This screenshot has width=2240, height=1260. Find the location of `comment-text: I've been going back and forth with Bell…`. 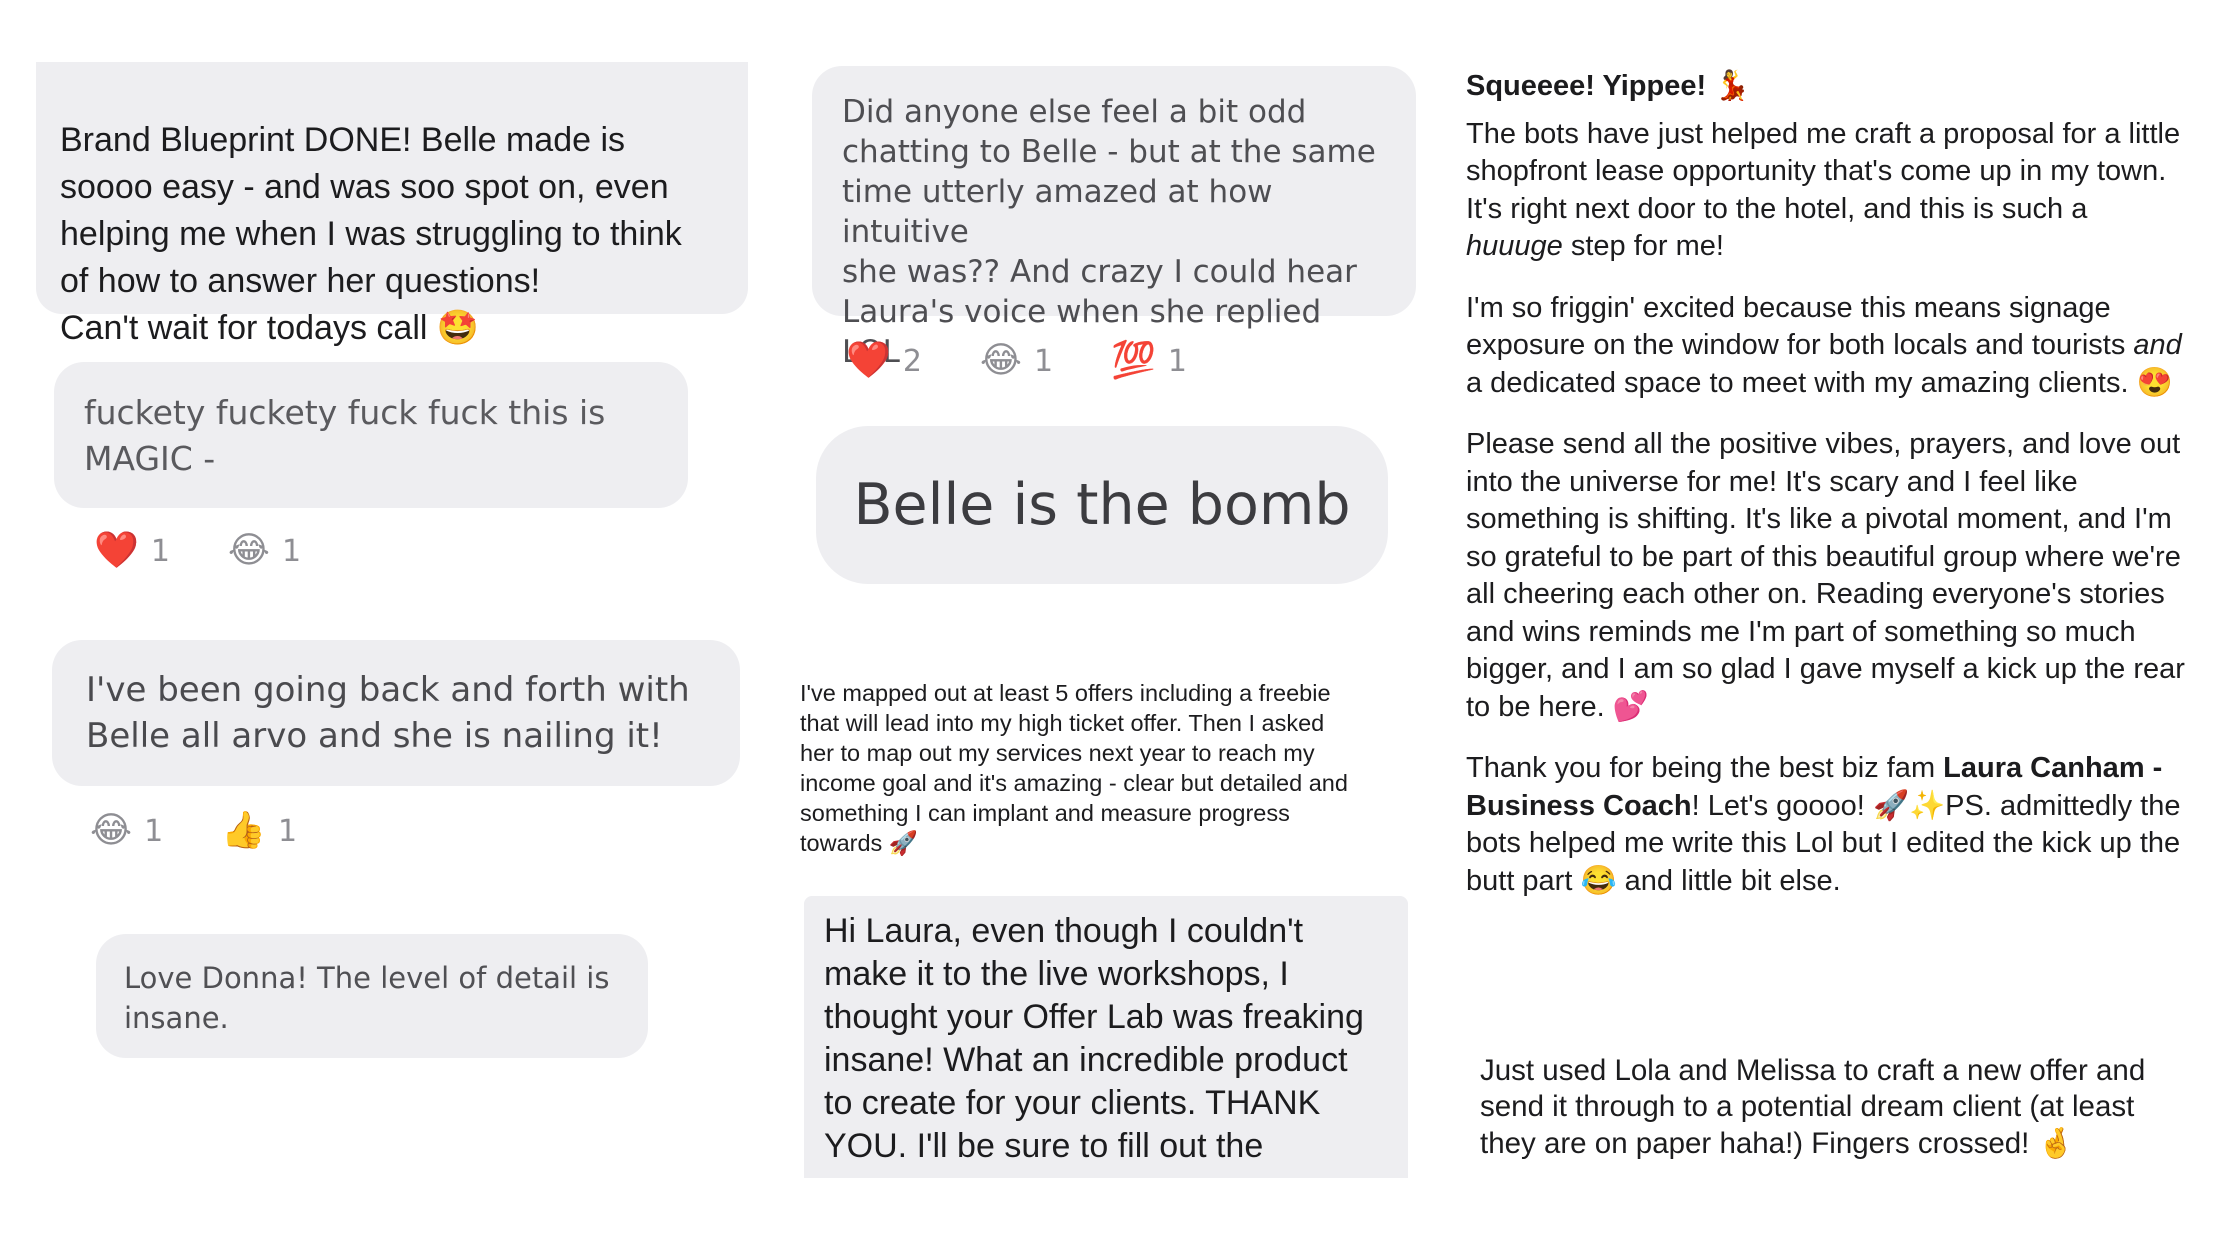

comment-text: I've been going back and forth with Bell… is located at coordinates (388, 713).